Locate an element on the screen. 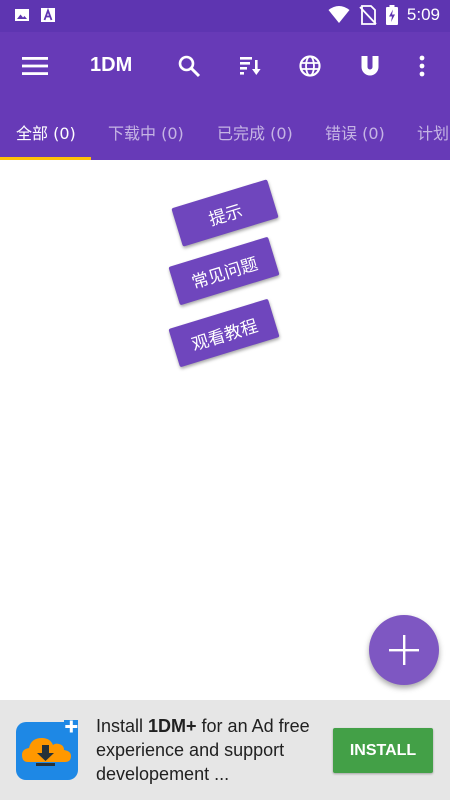 The image size is (450, 800). plus-icon is located at coordinates (404, 650).